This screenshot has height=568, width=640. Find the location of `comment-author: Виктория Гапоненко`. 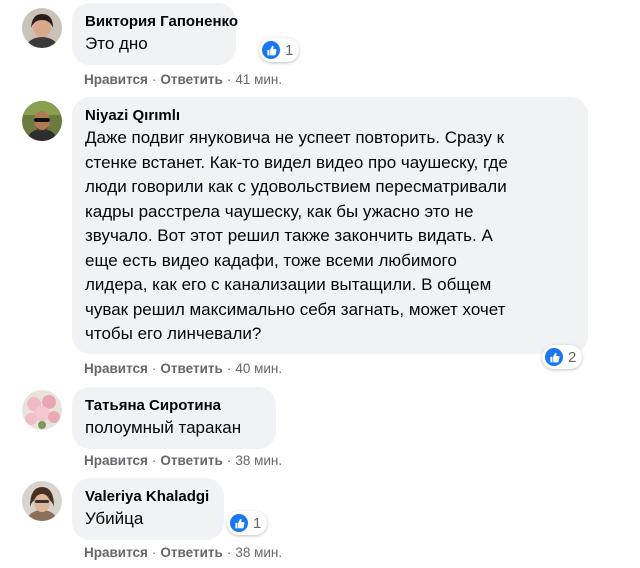

comment-author: Виктория Гапоненко is located at coordinates (161, 22).